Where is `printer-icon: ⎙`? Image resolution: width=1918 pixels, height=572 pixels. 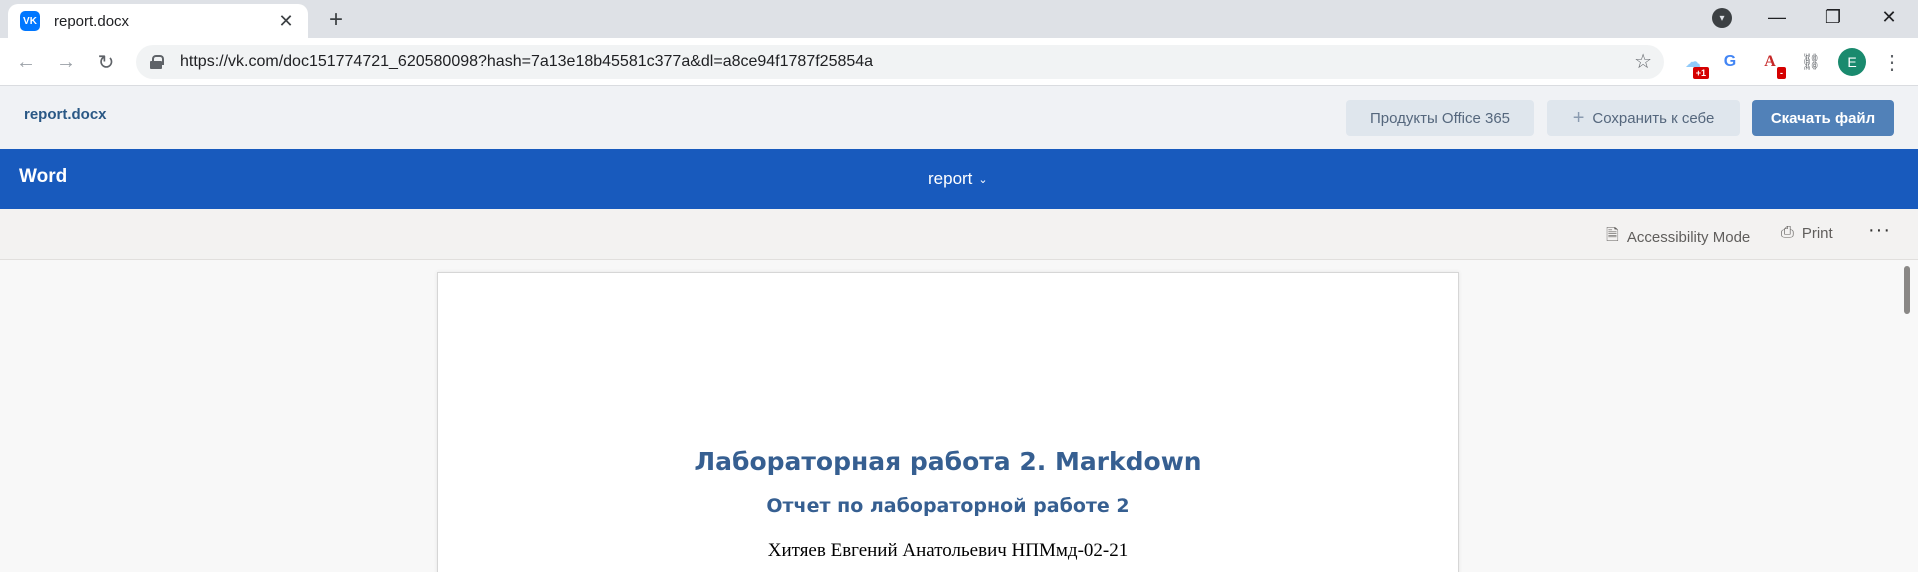 printer-icon: ⎙ is located at coordinates (1787, 232).